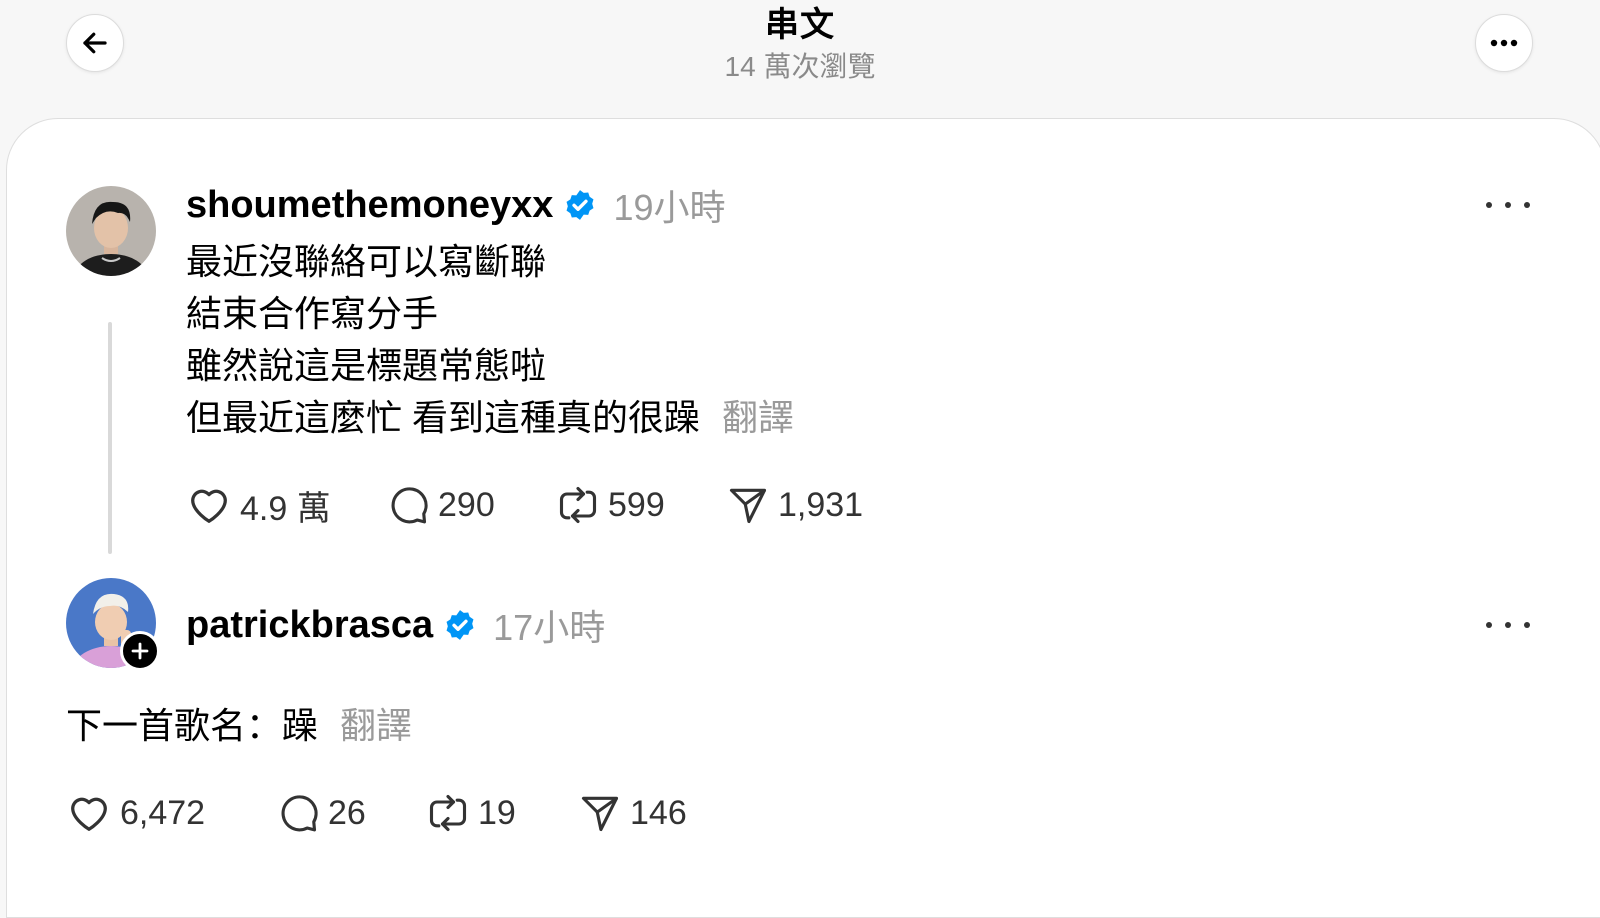  What do you see at coordinates (366, 261) in the screenshot?
I see `post-line: 最近沒聯絡可以寫斷聯` at bounding box center [366, 261].